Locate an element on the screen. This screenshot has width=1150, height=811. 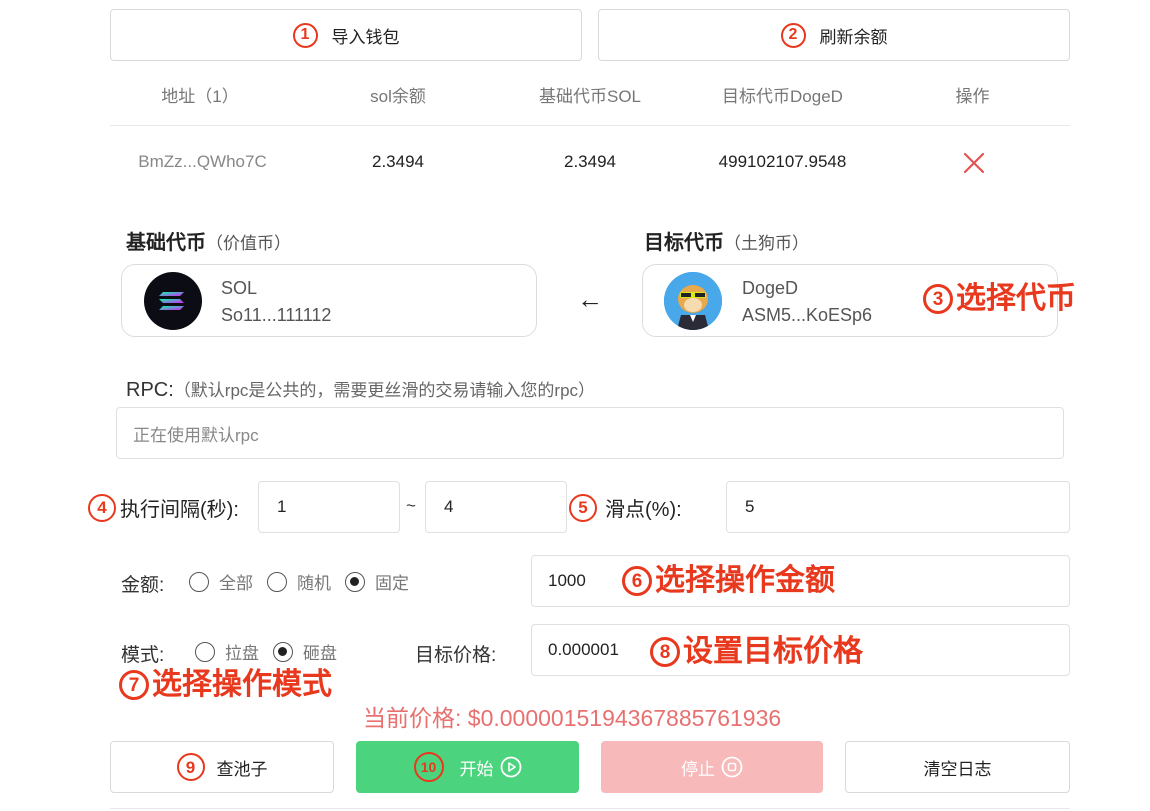
mode-radio-group: 拉盘 砸盘 is located at coordinates (272, 651).